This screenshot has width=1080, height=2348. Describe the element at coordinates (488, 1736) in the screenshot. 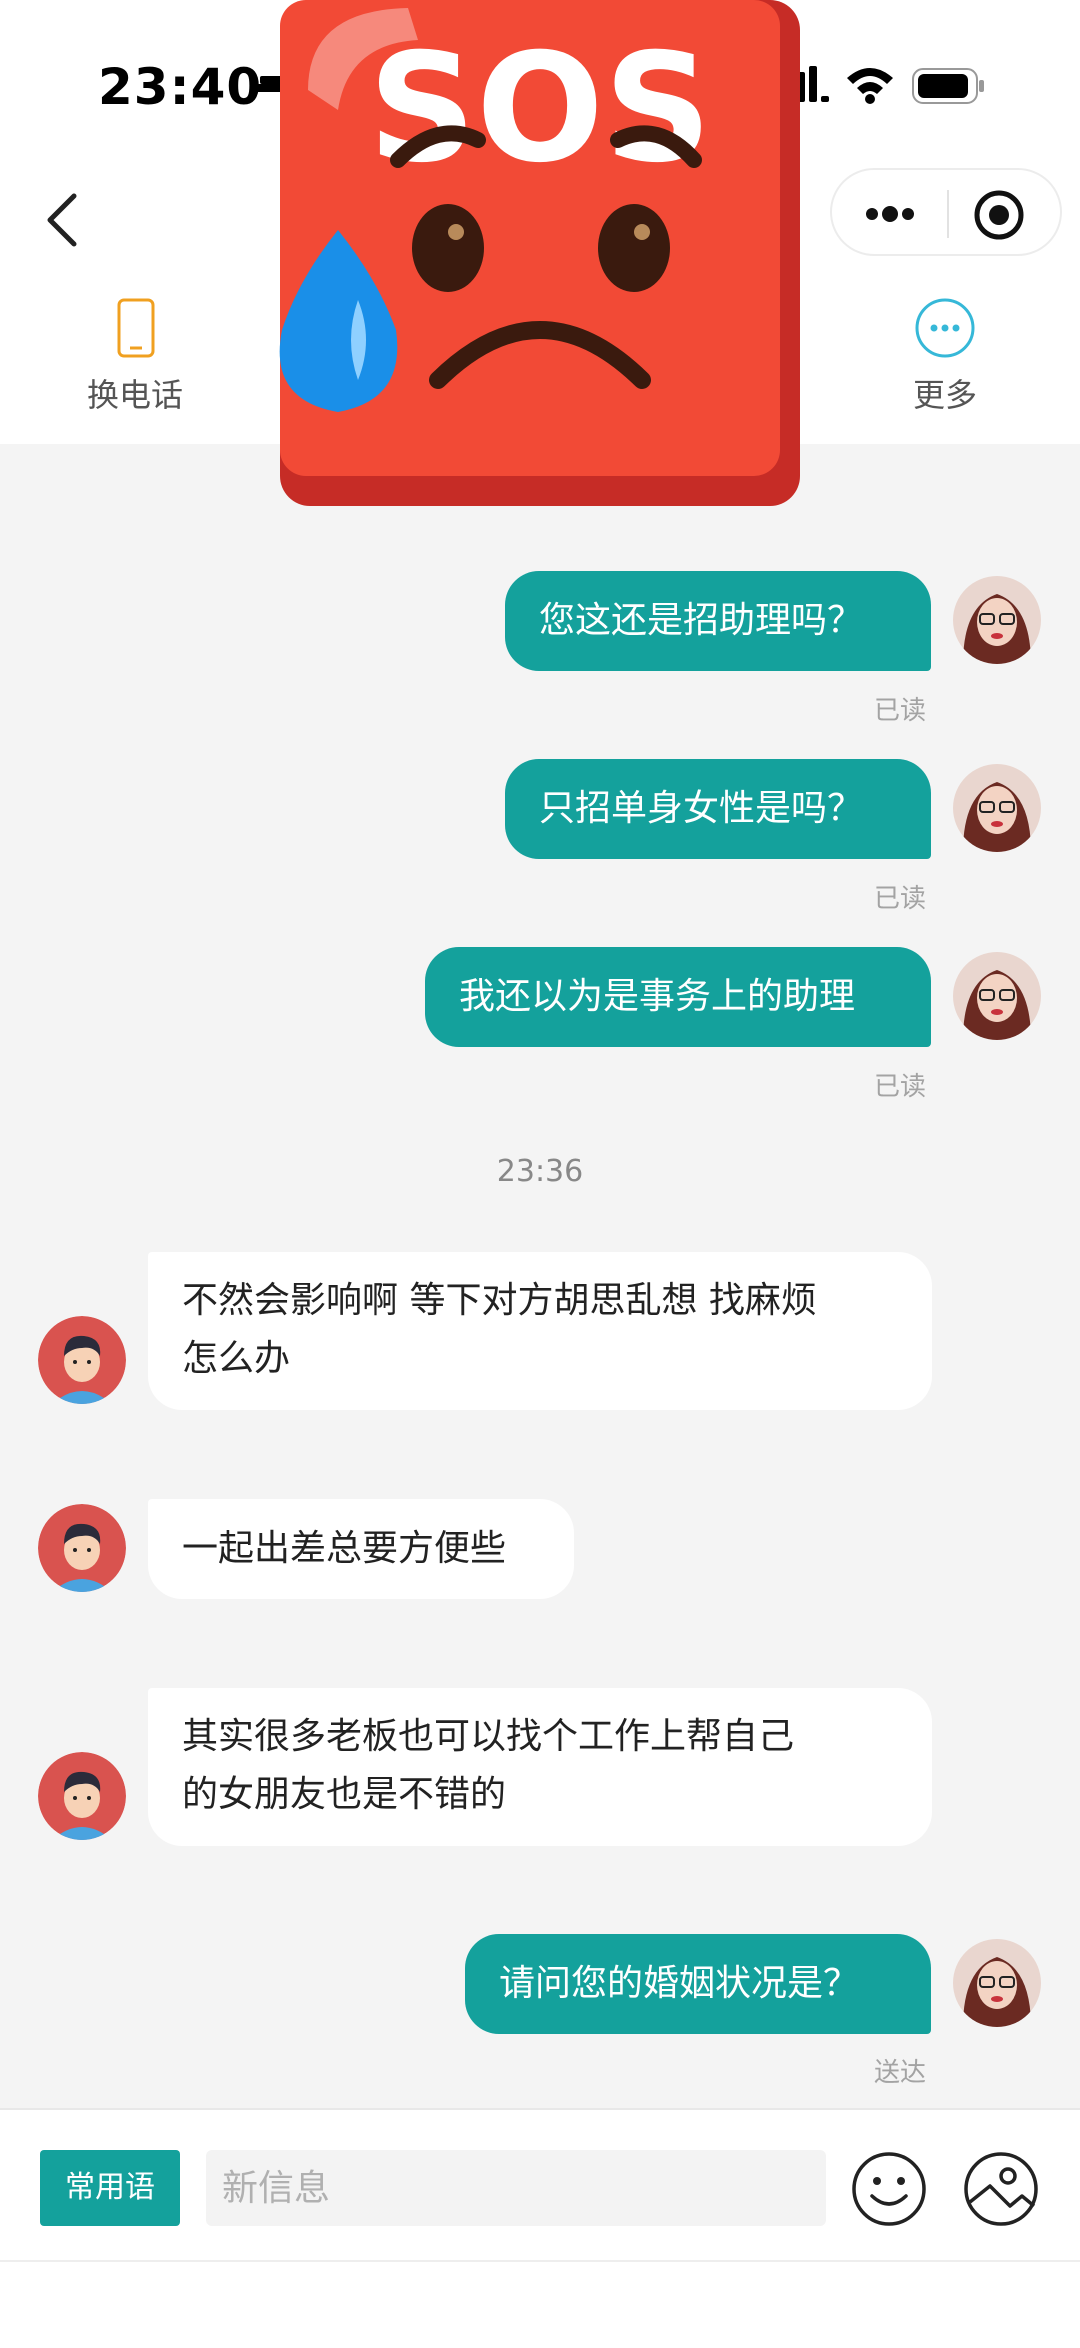

I see `message-line: 其实很多老板也可以找个工作上帮自己` at that location.